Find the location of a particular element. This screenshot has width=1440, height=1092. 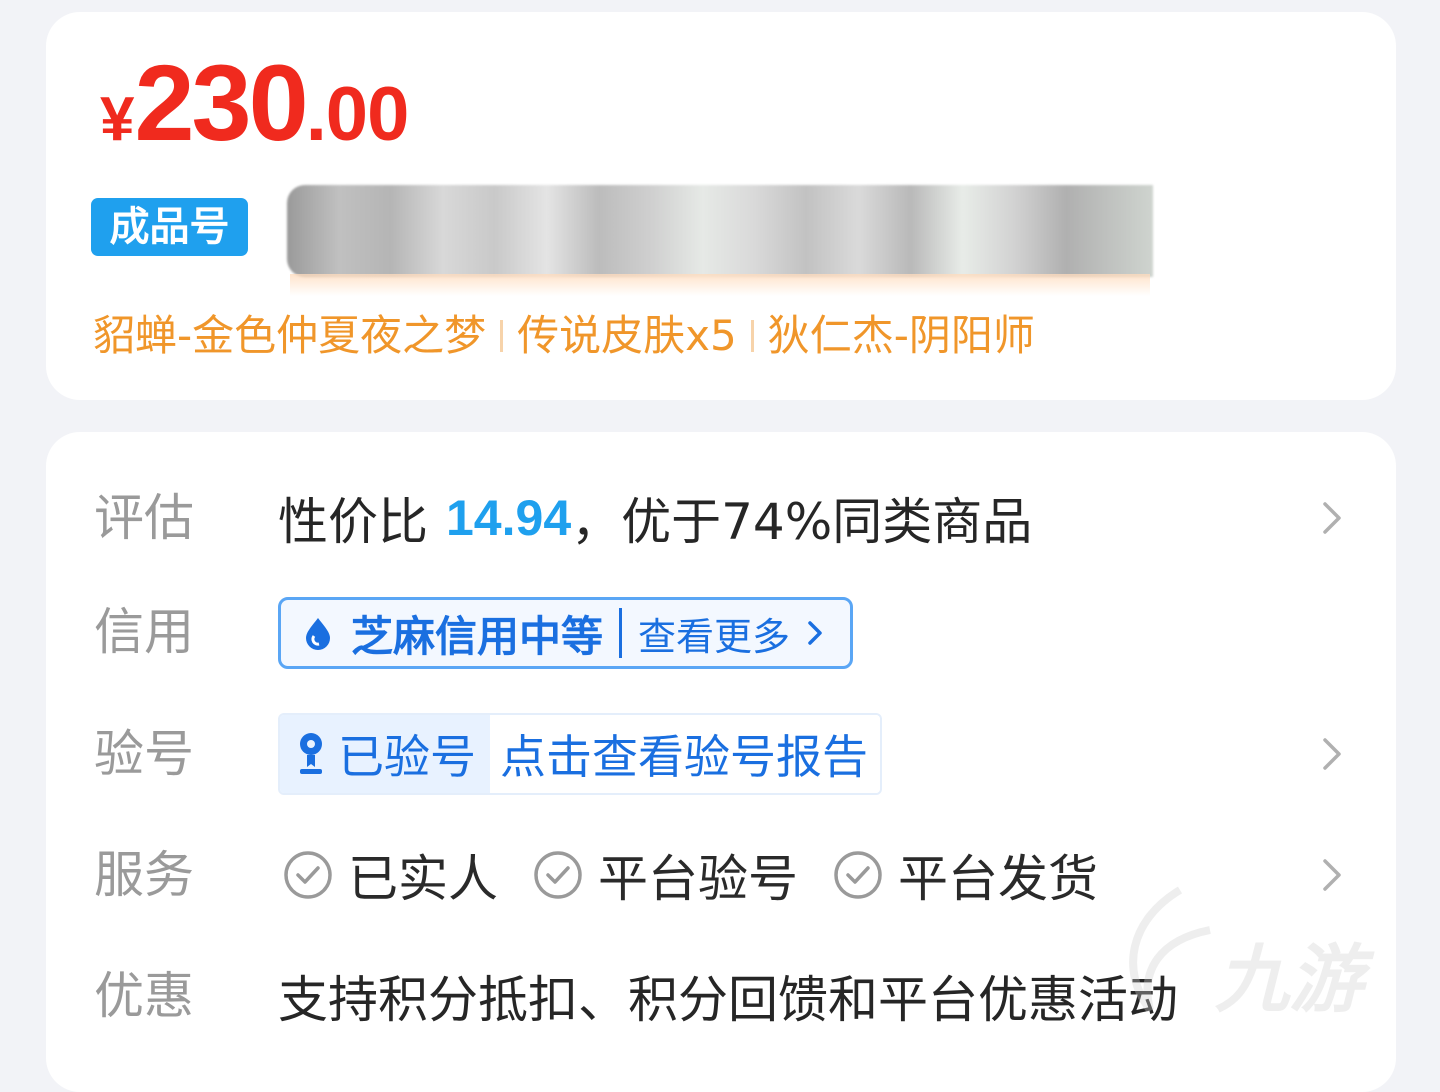

service-item: 平台发货 is located at coordinates (965, 875).